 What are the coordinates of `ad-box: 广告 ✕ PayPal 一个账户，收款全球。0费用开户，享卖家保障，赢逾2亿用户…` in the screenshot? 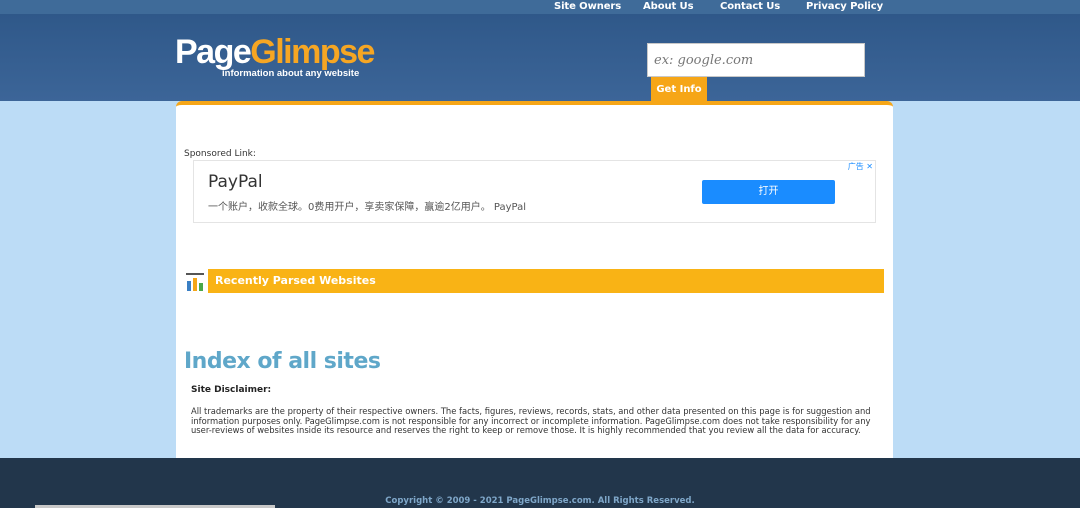 It's located at (534, 191).